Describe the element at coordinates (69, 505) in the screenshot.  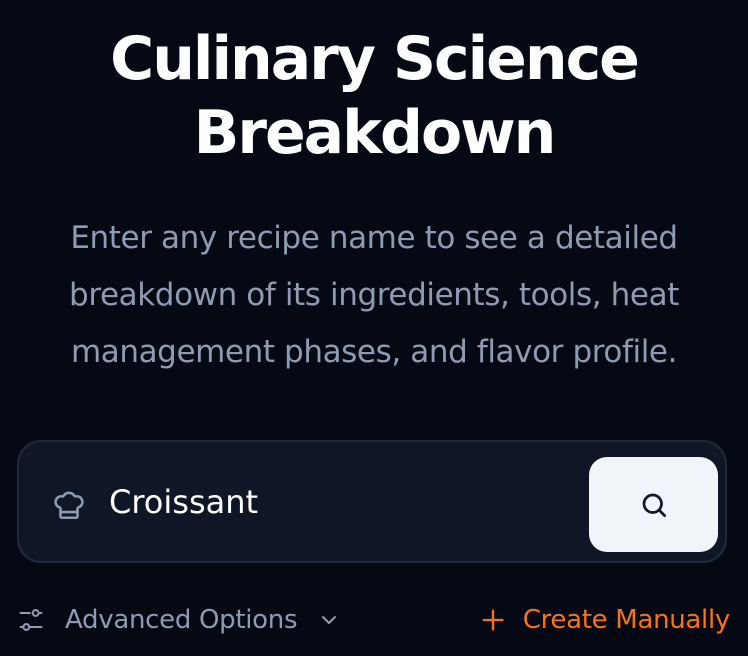
I see `chef-hat-icon` at that location.